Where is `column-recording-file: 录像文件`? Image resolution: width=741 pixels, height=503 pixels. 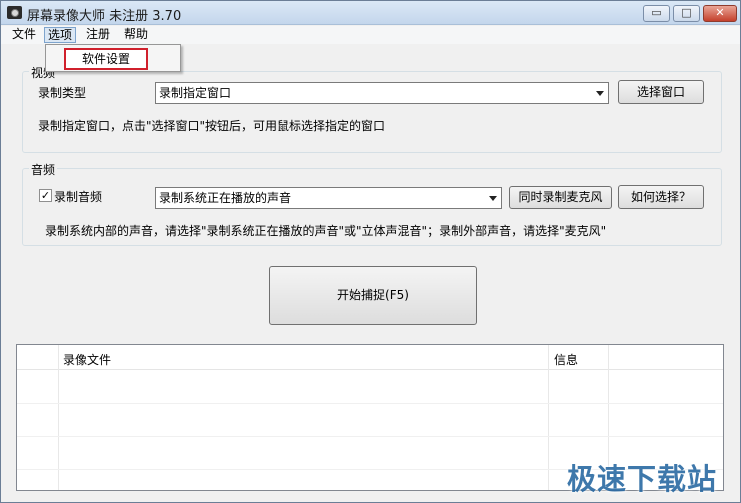
column-recording-file: 录像文件 is located at coordinates (87, 359).